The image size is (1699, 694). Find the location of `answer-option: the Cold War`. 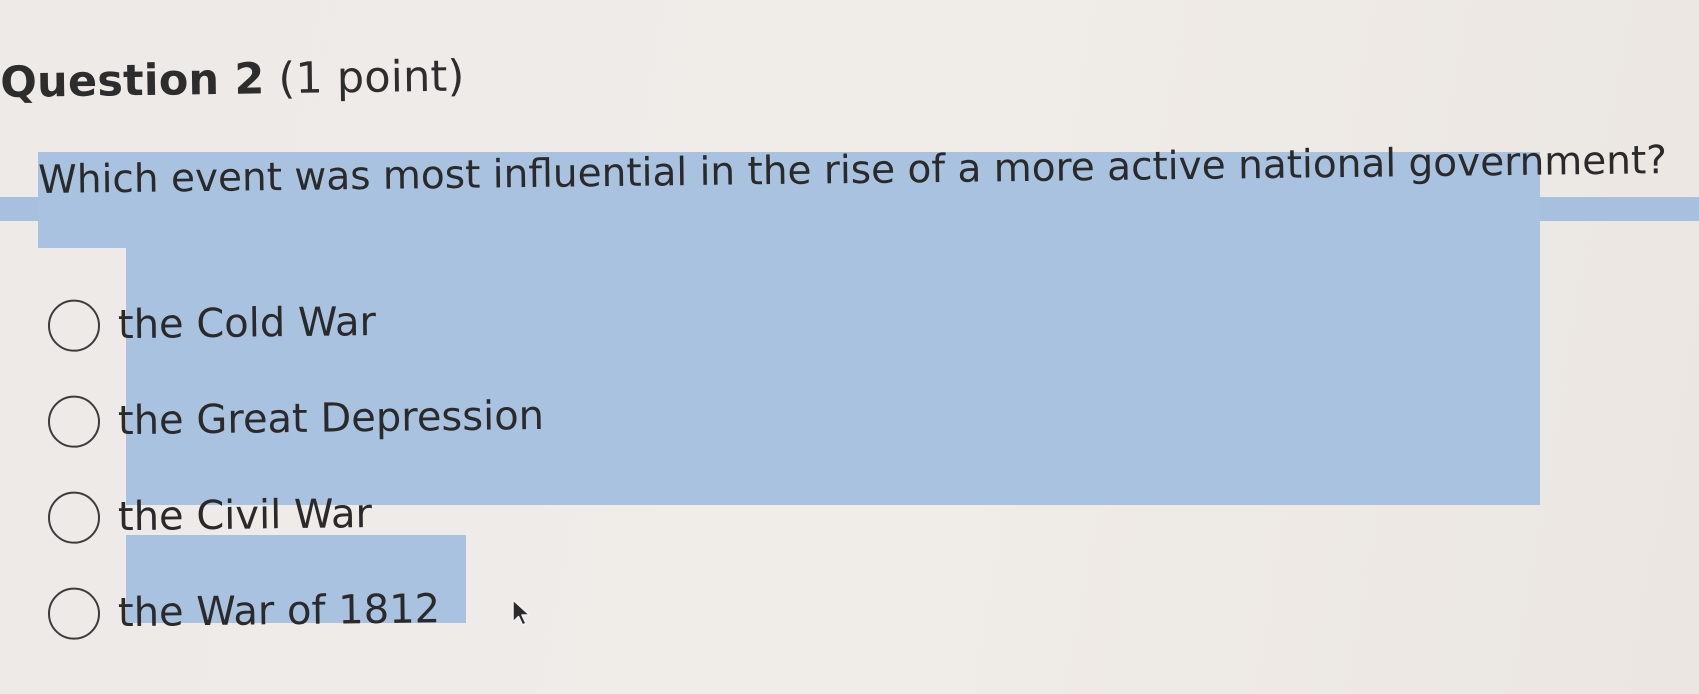

answer-option: the Cold War is located at coordinates (295, 323).